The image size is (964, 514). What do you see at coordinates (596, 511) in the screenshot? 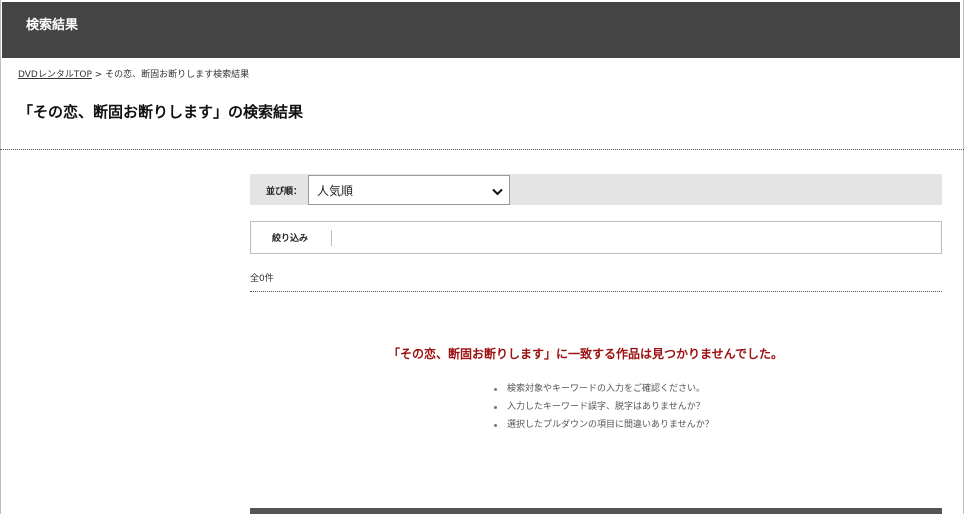
I see `footer-bar` at bounding box center [596, 511].